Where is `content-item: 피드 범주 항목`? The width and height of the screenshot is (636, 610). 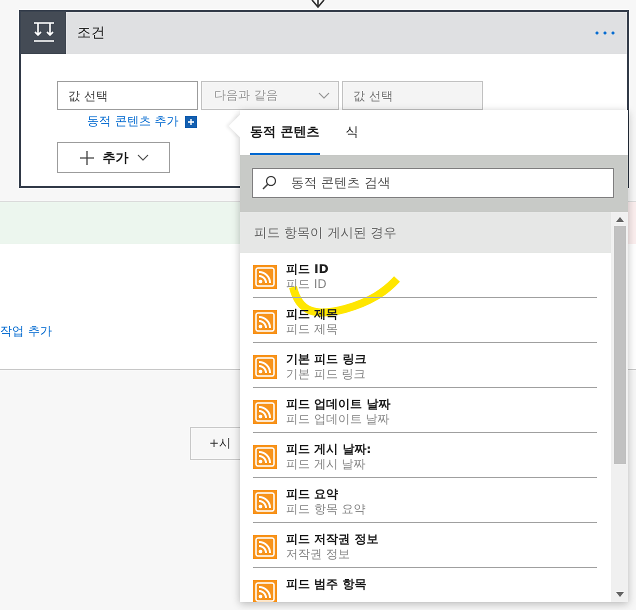
content-item: 피드 범주 항목 is located at coordinates (425, 585).